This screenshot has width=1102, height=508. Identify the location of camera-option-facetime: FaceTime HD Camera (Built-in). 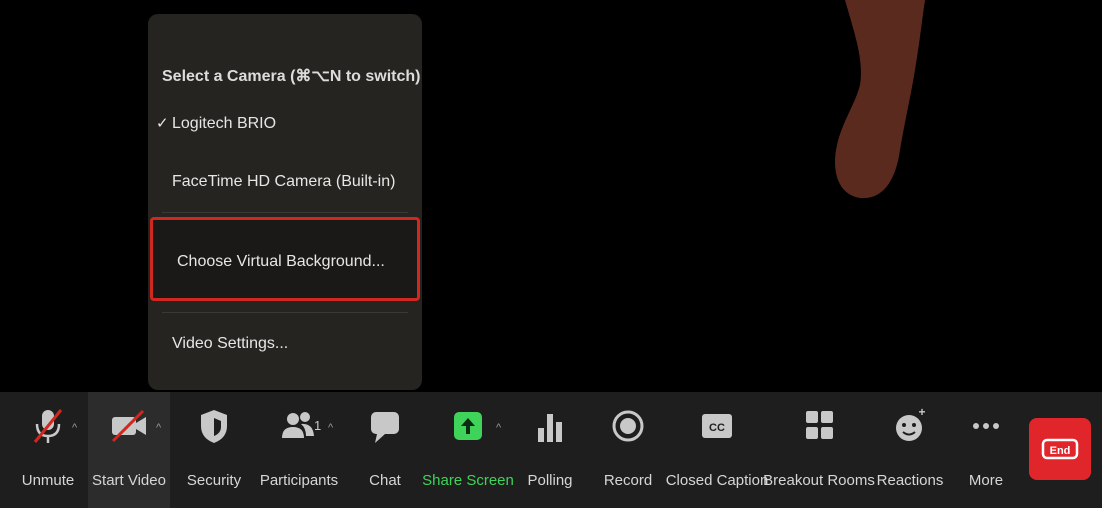
(285, 182).